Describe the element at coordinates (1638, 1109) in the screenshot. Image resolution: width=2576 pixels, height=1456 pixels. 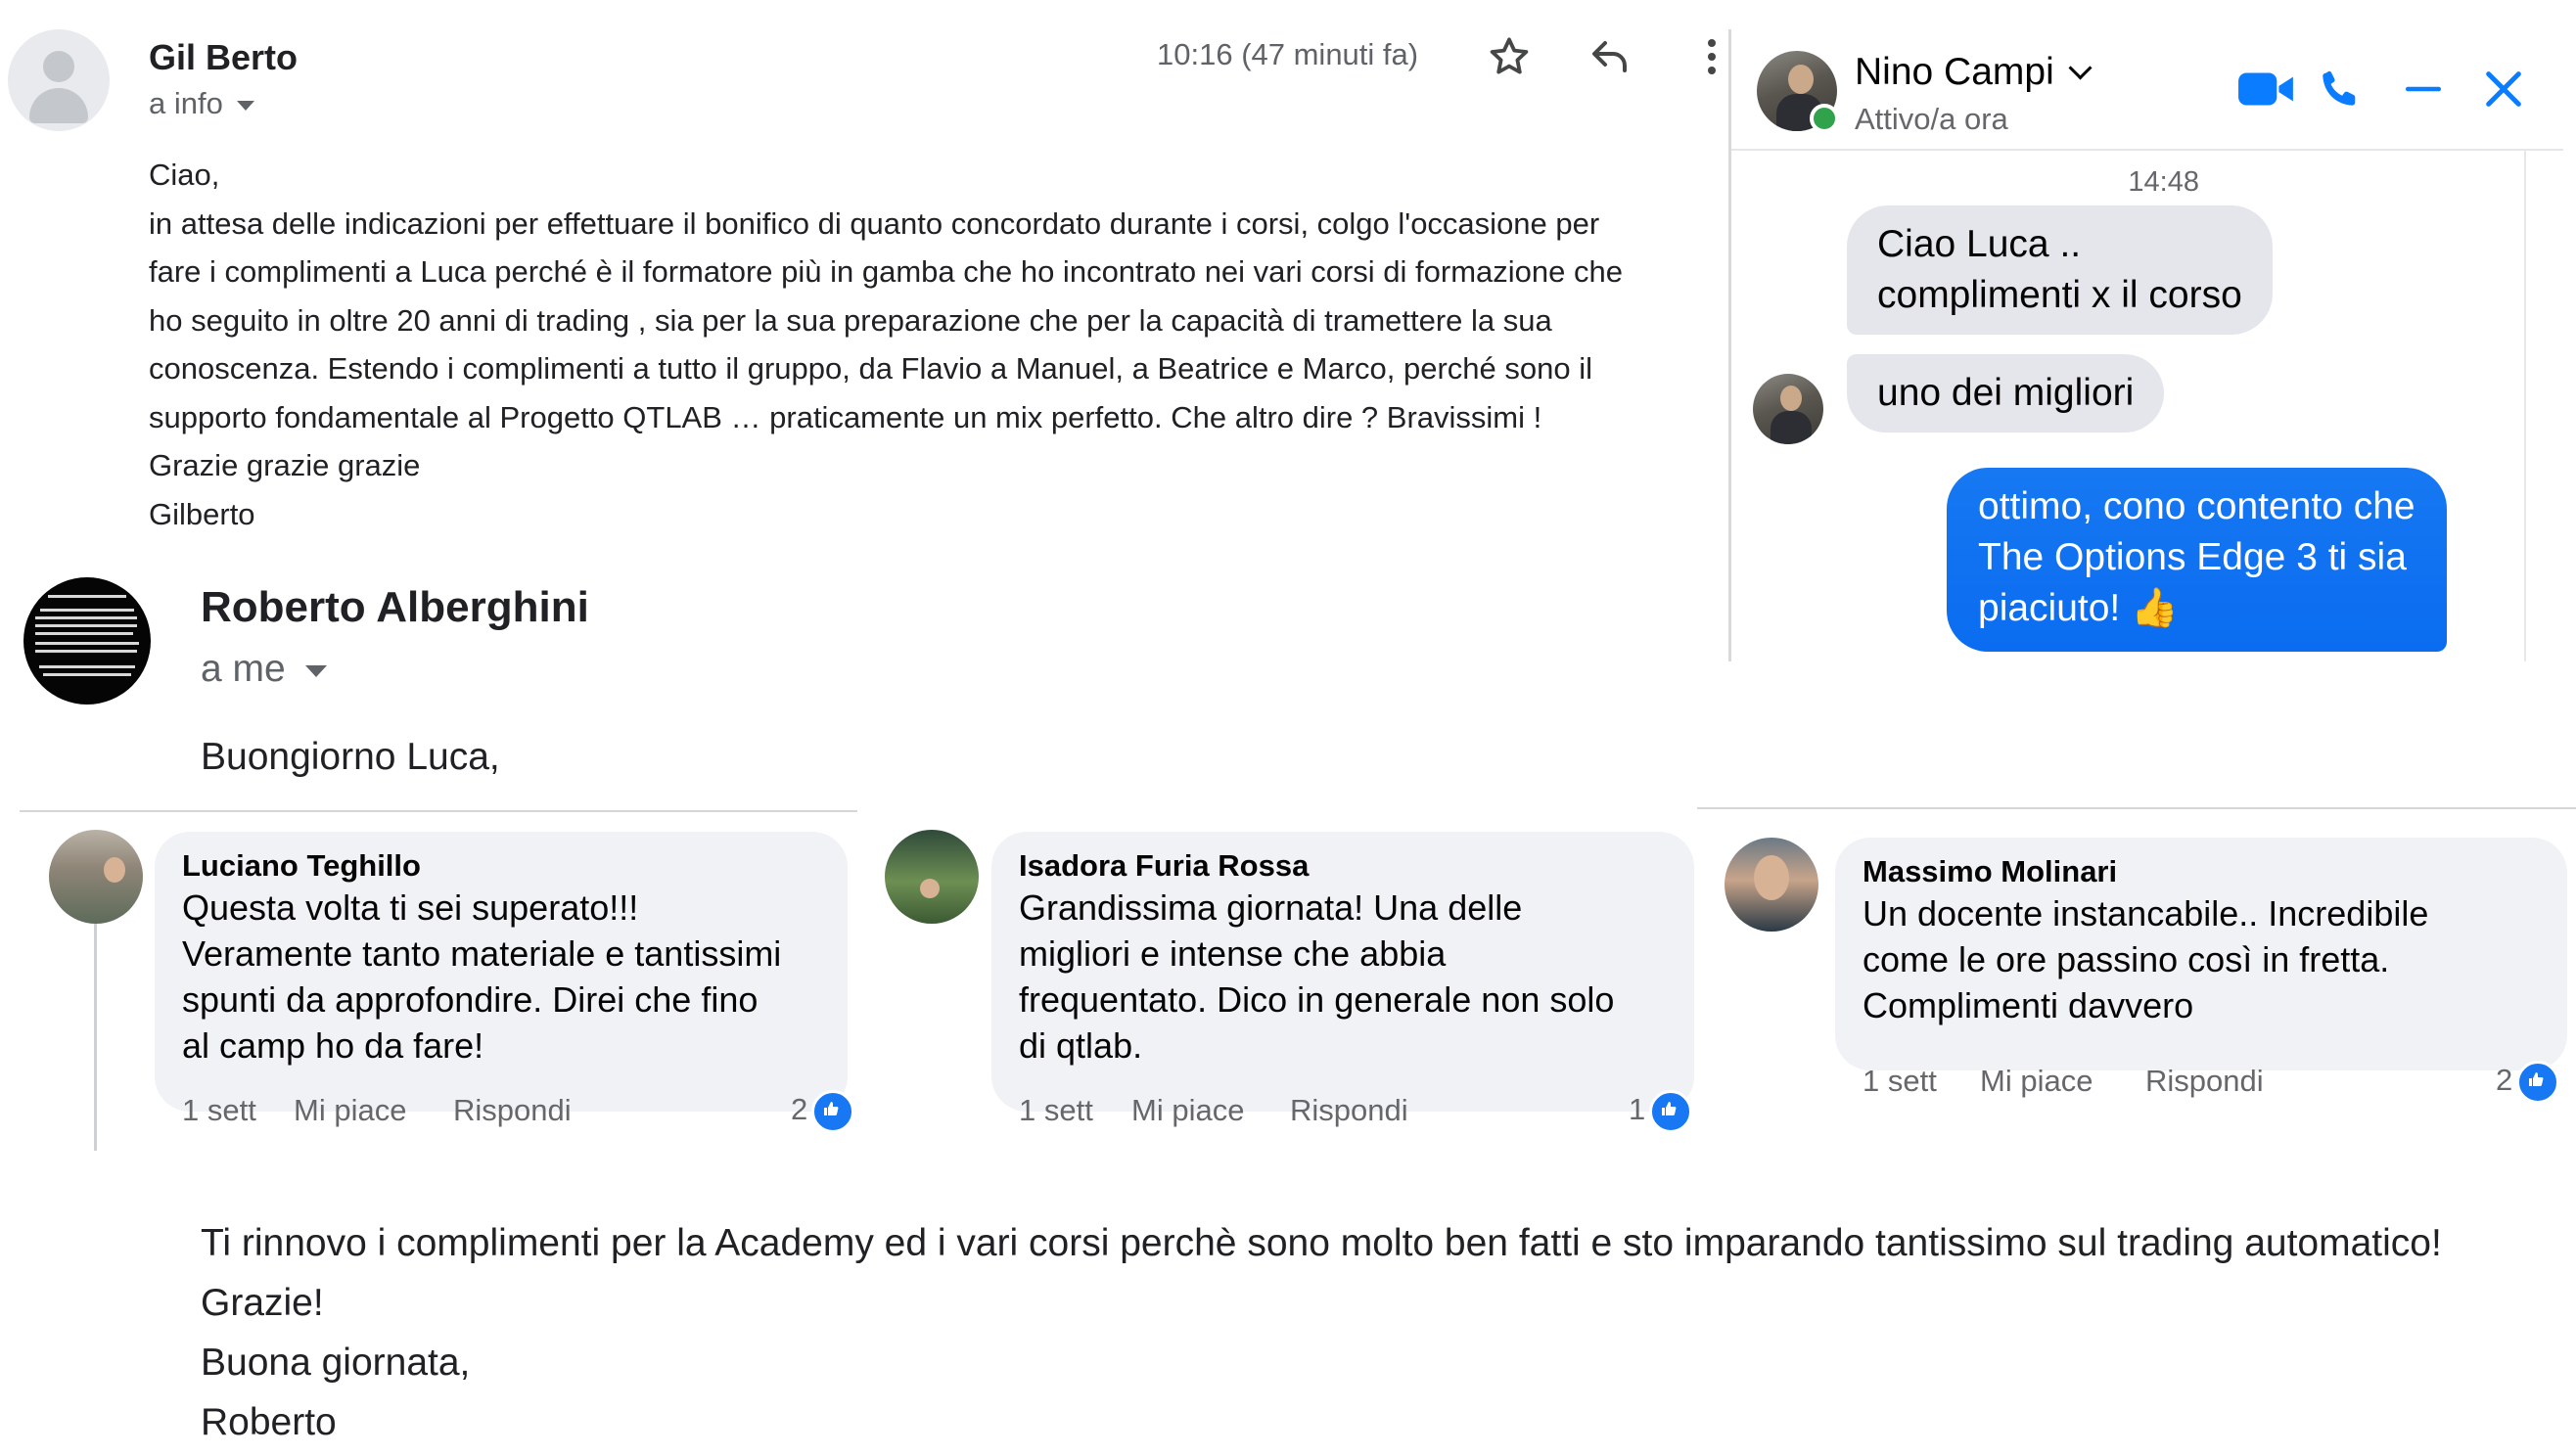
I see `like-count-value: 1` at that location.